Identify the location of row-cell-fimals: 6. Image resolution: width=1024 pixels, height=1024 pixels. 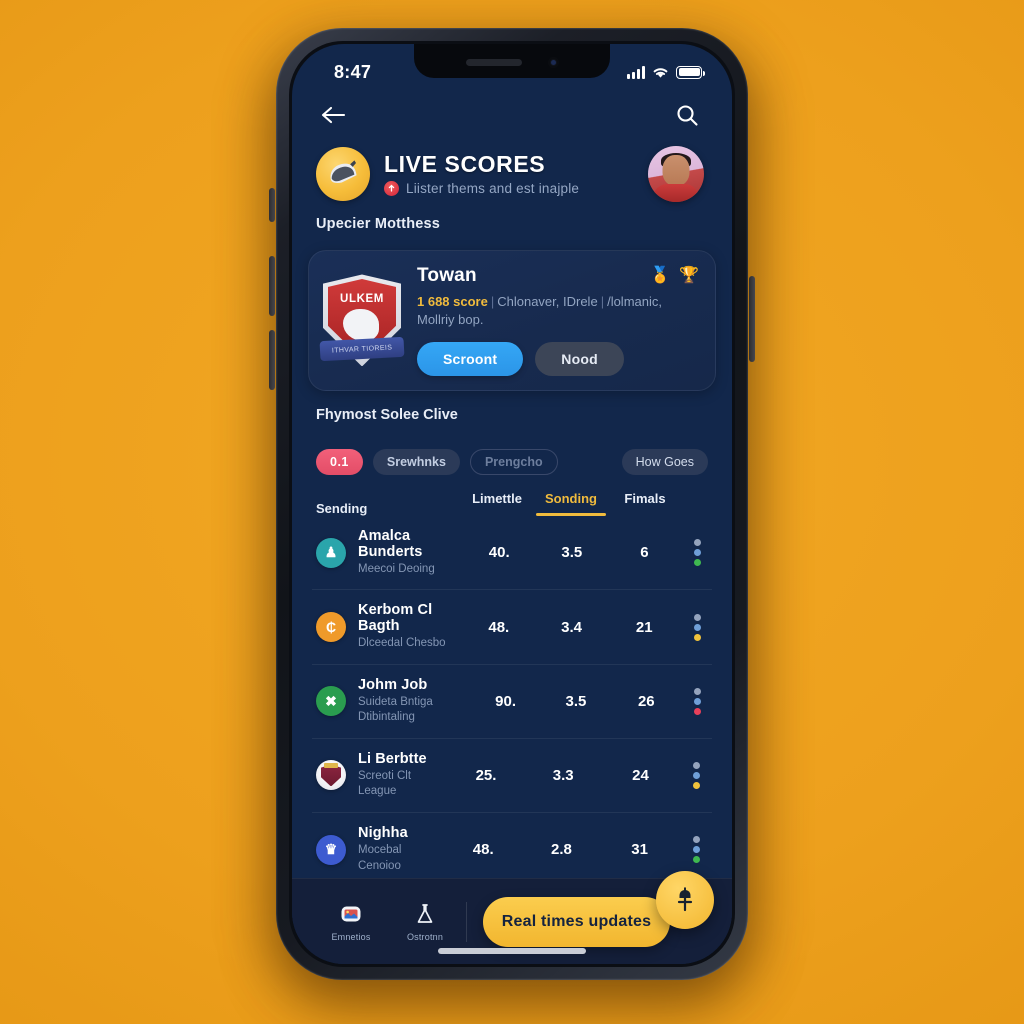
(644, 553).